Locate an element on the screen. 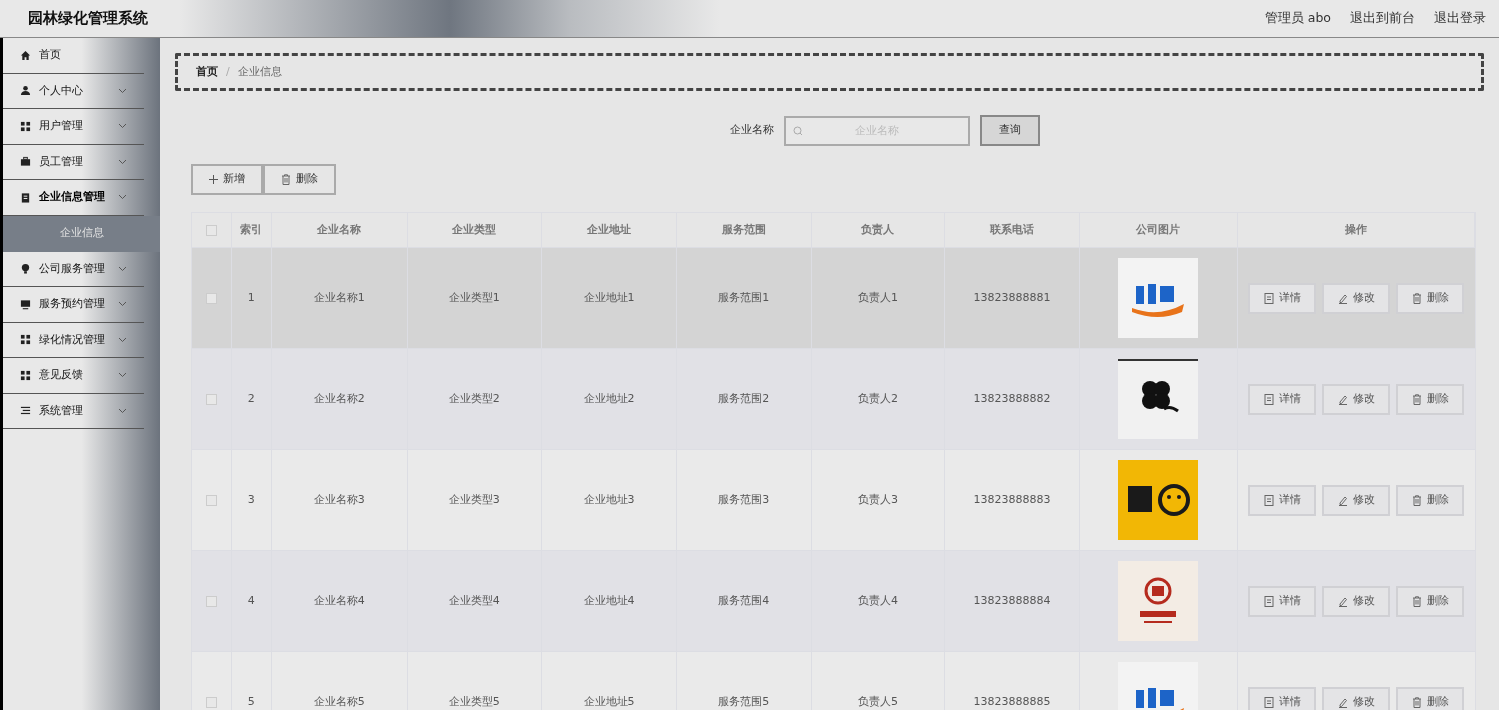 This screenshot has height=710, width=1499. column-header: 索引 is located at coordinates (251, 230).